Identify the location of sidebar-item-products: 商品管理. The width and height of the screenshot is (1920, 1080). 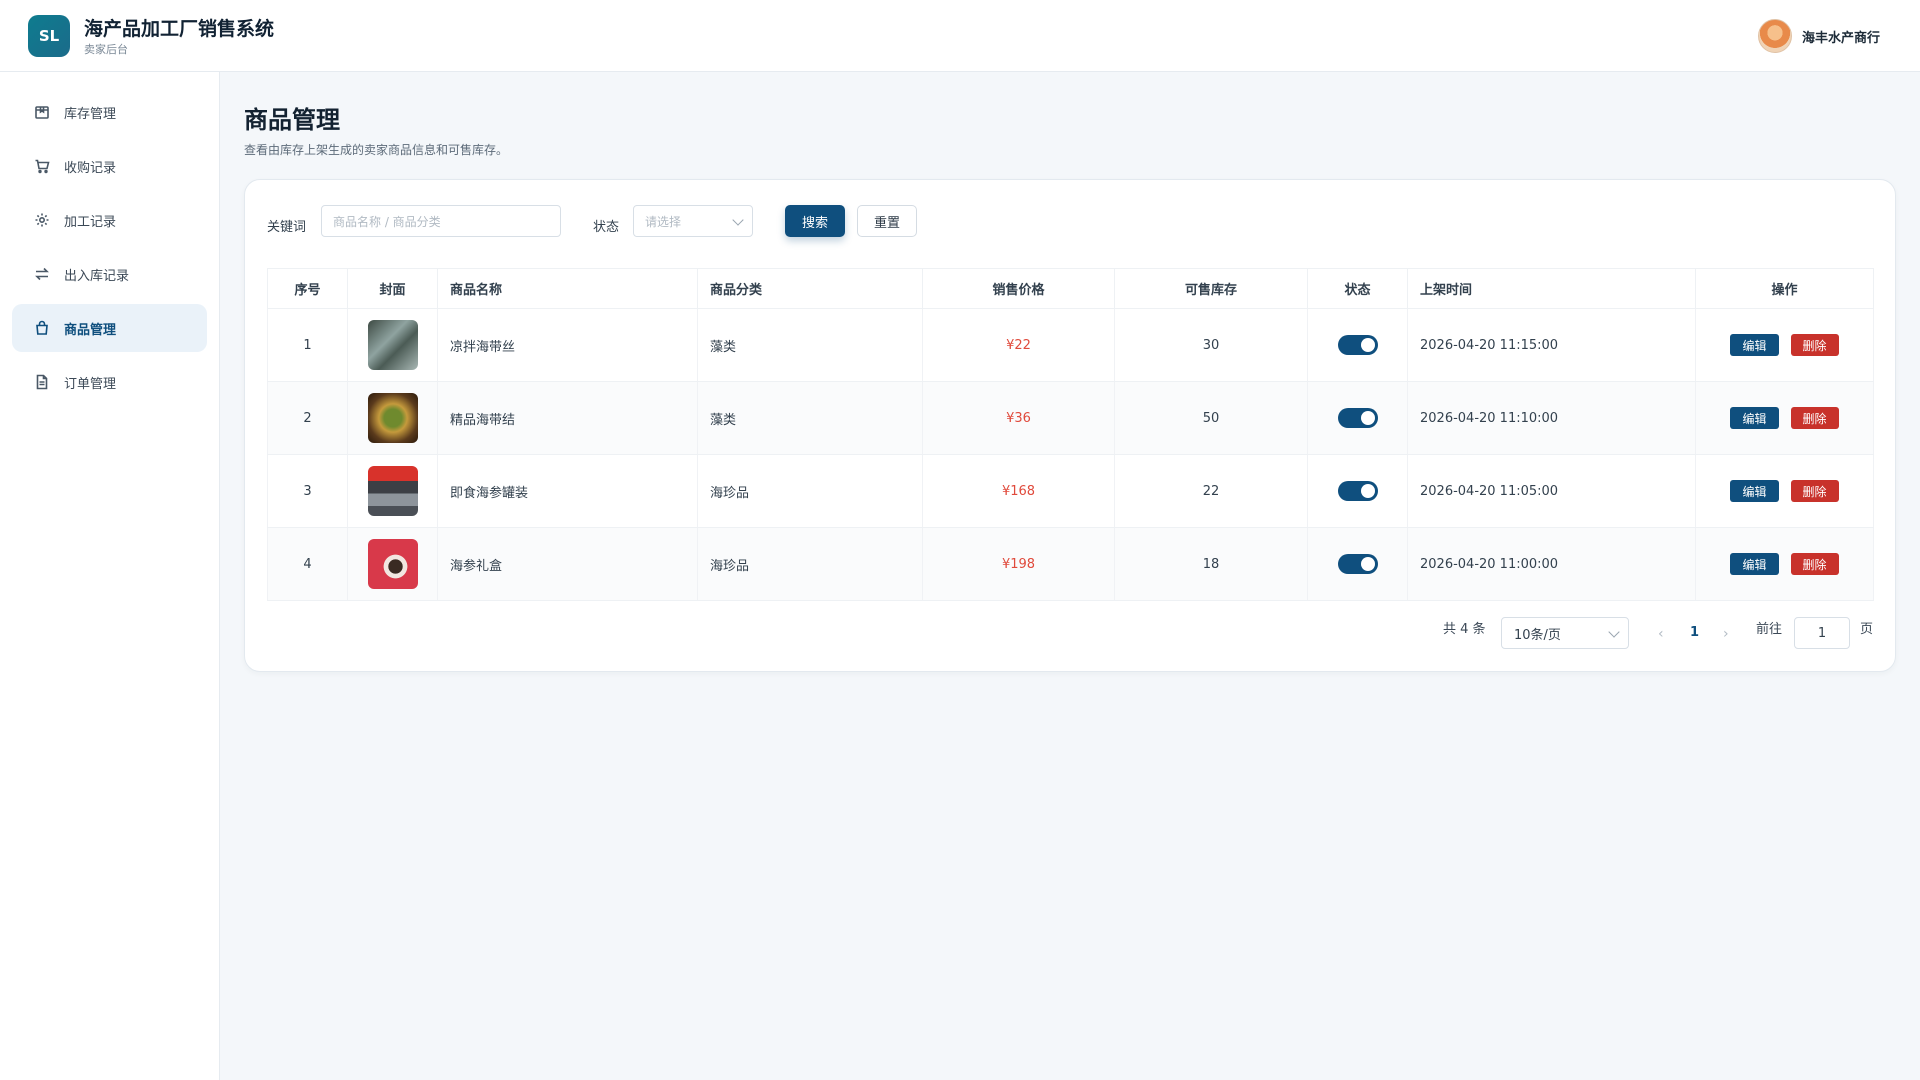
(109, 328).